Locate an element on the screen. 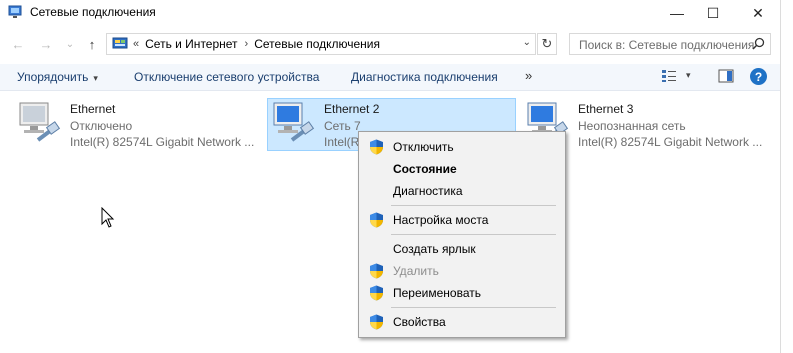 This screenshot has width=793, height=353. search-input: Поиск в: Сетевые подключения is located at coordinates (670, 44).